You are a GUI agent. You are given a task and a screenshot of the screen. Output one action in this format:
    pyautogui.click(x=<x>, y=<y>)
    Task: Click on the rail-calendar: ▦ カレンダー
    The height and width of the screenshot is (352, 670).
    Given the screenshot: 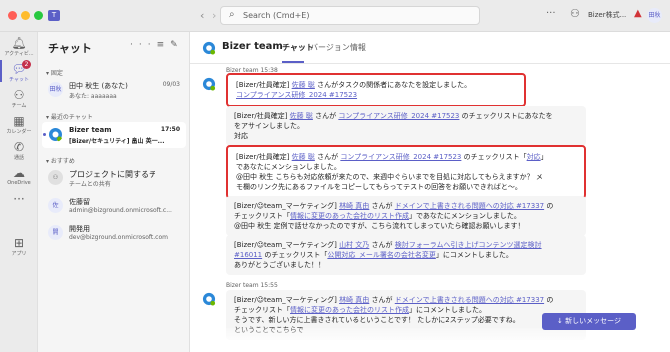 What is the action you would take?
    pyautogui.click(x=19, y=124)
    